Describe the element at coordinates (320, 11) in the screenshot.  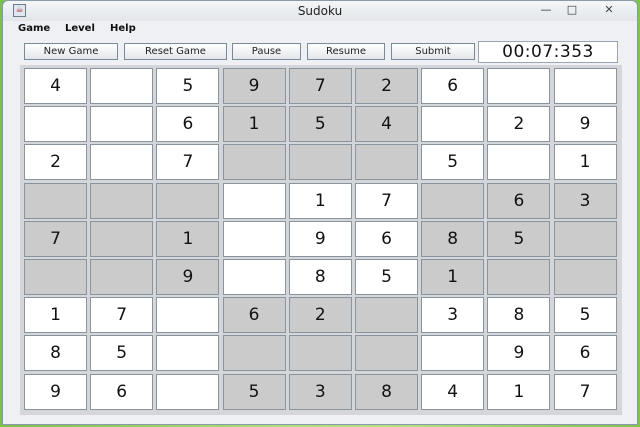
I see `title-bar: ☕ Sudoku — □ ✕` at that location.